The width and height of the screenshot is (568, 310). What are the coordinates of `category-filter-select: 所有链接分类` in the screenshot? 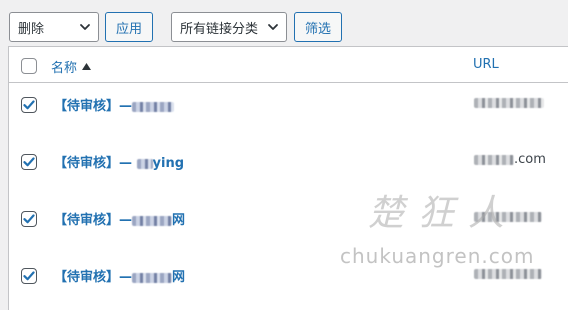 It's located at (229, 27).